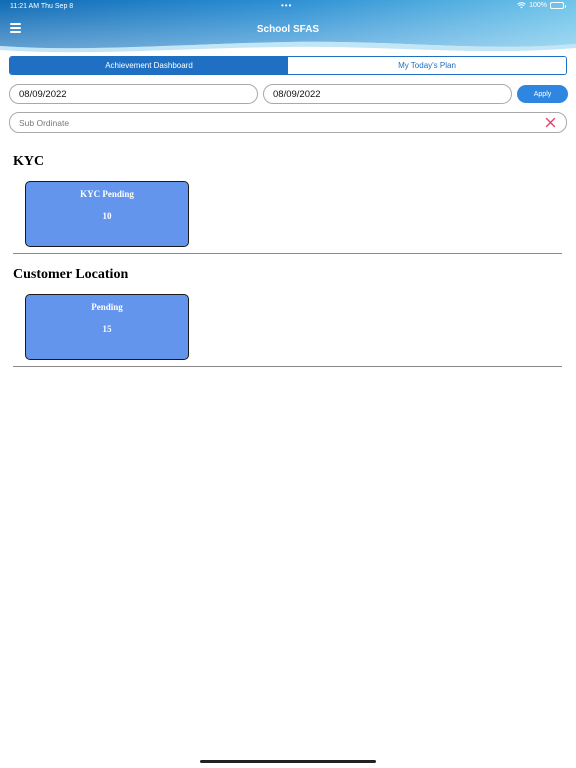 This screenshot has width=576, height=768. I want to click on apply-button: Apply, so click(542, 94).